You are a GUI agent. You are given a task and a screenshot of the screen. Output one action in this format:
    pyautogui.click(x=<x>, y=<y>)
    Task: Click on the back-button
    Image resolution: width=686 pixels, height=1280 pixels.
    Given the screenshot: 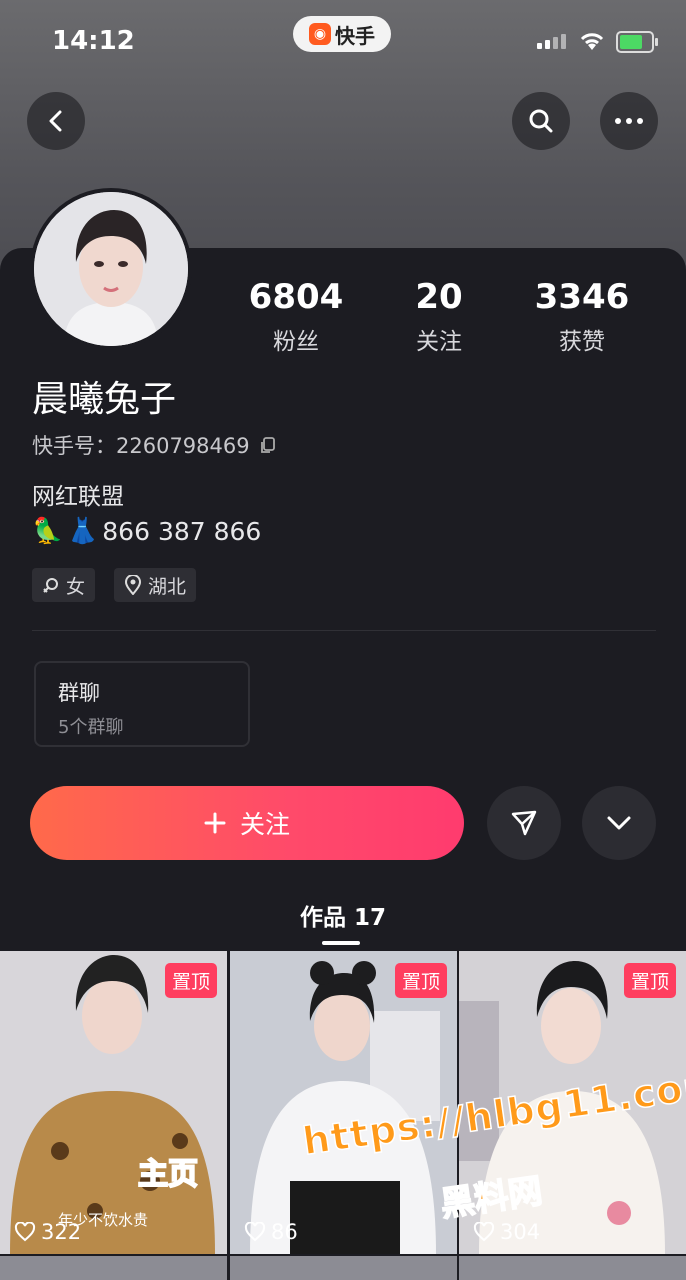 What is the action you would take?
    pyautogui.click(x=56, y=121)
    